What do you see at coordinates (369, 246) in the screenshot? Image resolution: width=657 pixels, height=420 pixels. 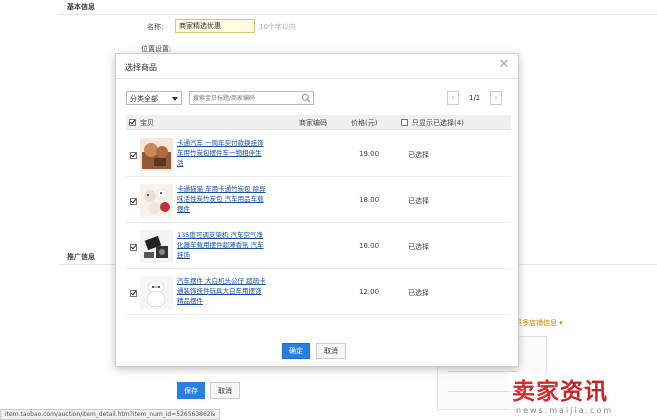 I see `product-price: 16.00` at bounding box center [369, 246].